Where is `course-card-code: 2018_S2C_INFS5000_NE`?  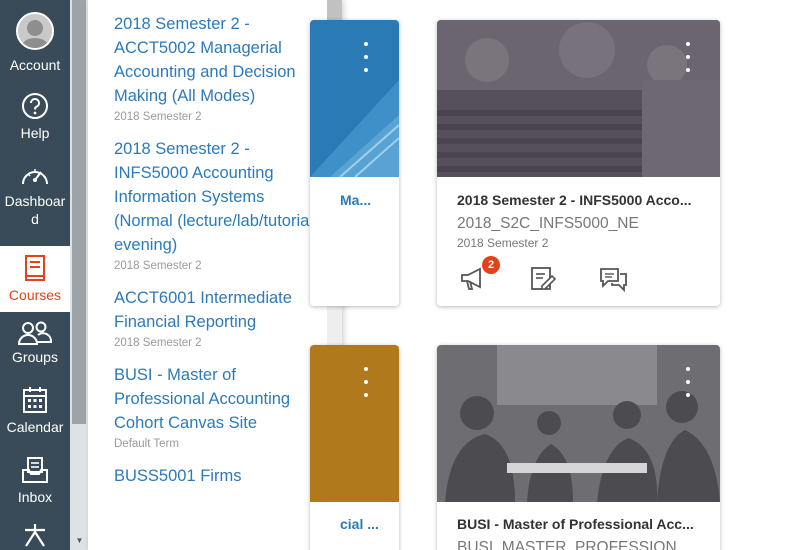 course-card-code: 2018_S2C_INFS5000_NE is located at coordinates (548, 223).